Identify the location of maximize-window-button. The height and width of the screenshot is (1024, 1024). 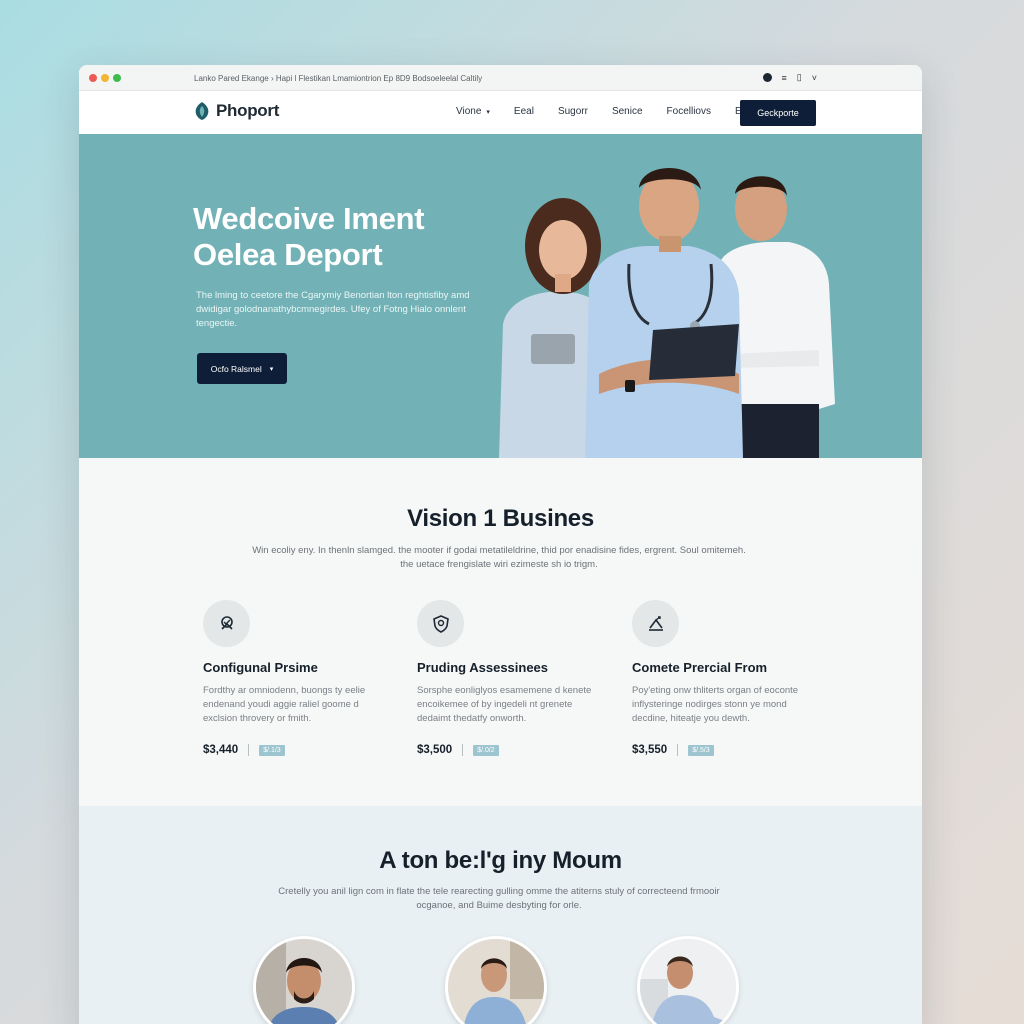
(117, 78).